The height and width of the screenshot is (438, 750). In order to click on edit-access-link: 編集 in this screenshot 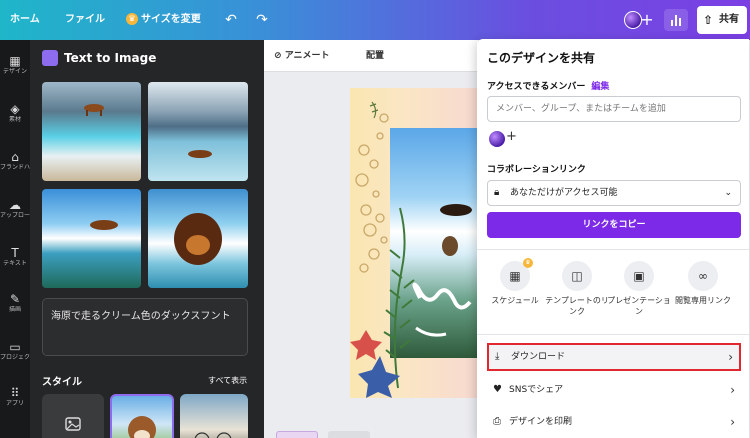, I will do `click(600, 87)`.